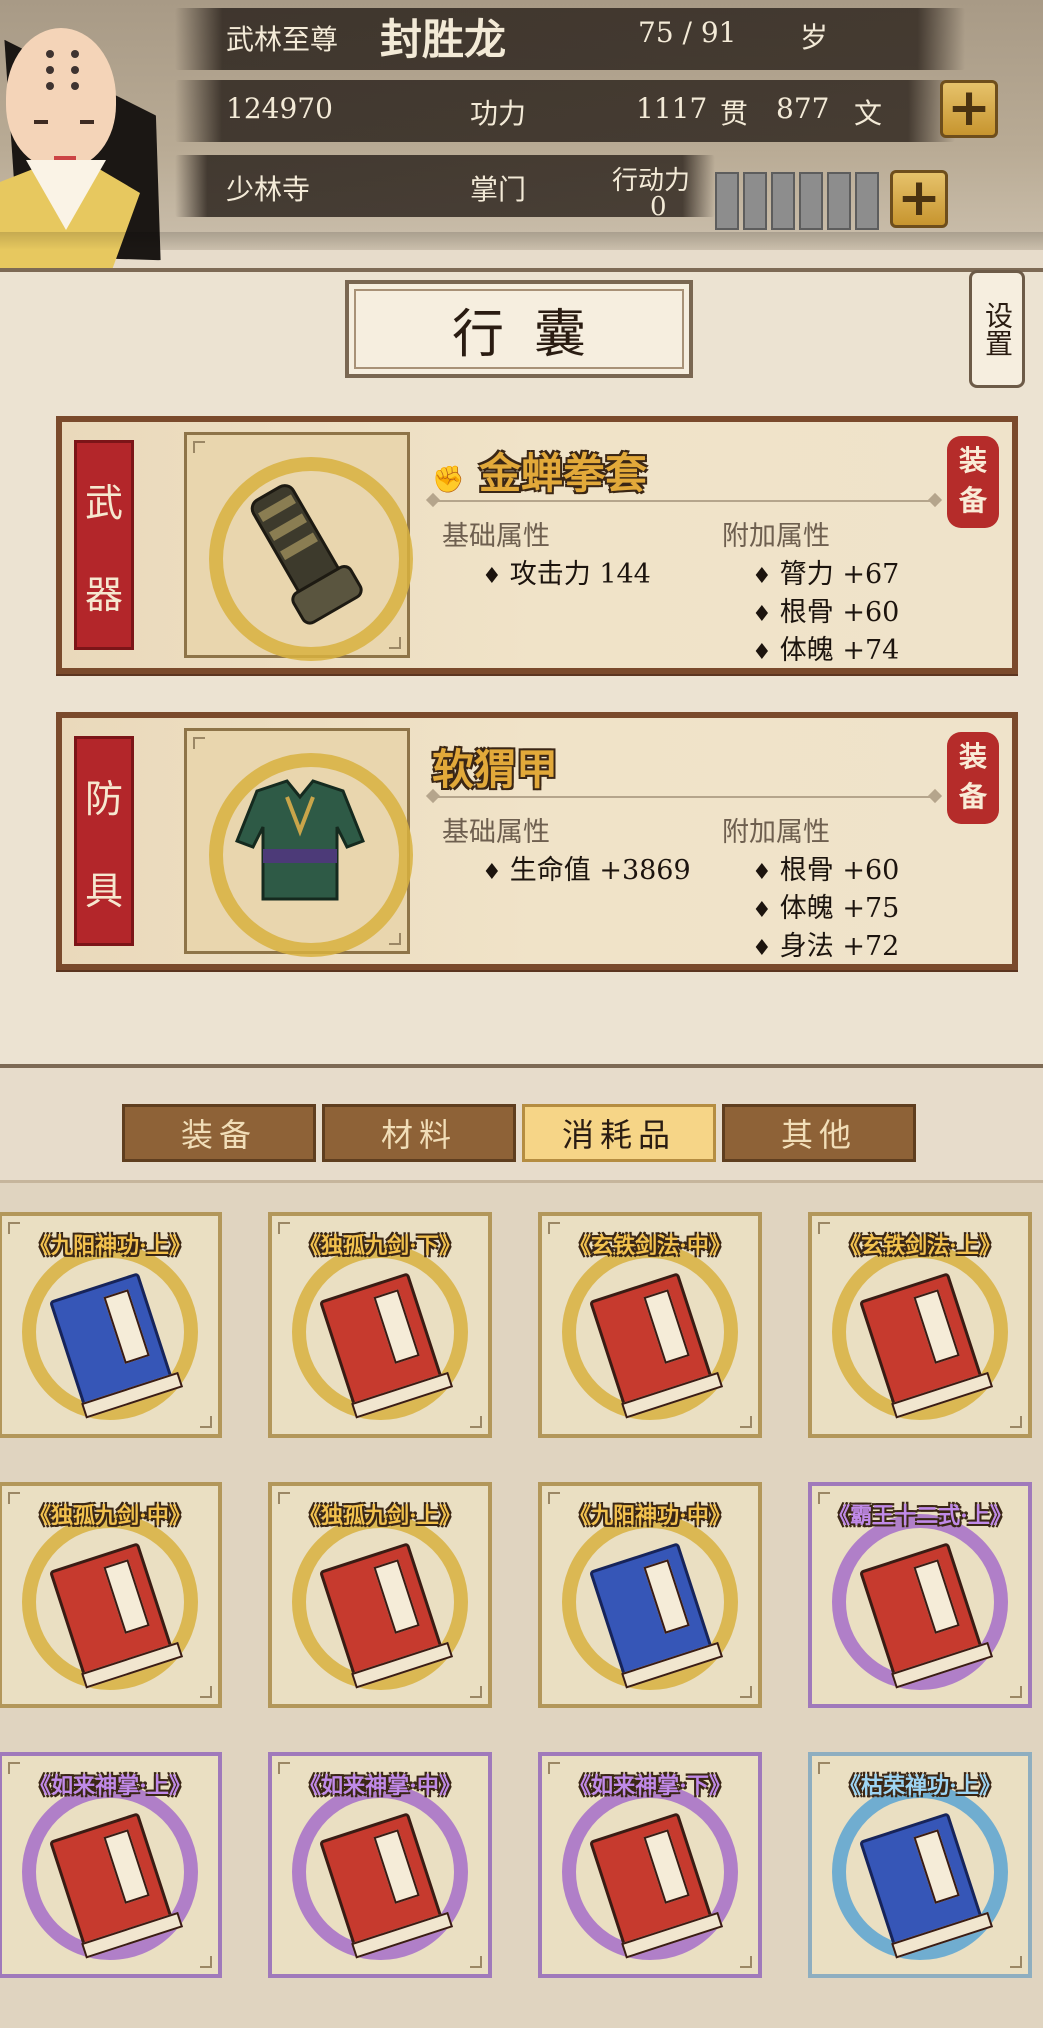 This screenshot has height=2028, width=1043. What do you see at coordinates (734, 113) in the screenshot?
I see `money-guan-unit: 贯` at bounding box center [734, 113].